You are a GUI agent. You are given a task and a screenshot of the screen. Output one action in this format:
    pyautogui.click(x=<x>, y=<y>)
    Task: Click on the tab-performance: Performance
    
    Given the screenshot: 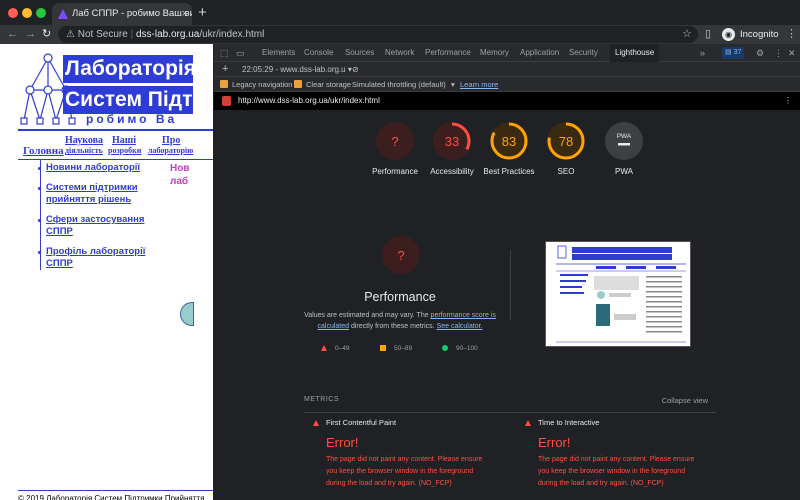 What is the action you would take?
    pyautogui.click(x=448, y=53)
    